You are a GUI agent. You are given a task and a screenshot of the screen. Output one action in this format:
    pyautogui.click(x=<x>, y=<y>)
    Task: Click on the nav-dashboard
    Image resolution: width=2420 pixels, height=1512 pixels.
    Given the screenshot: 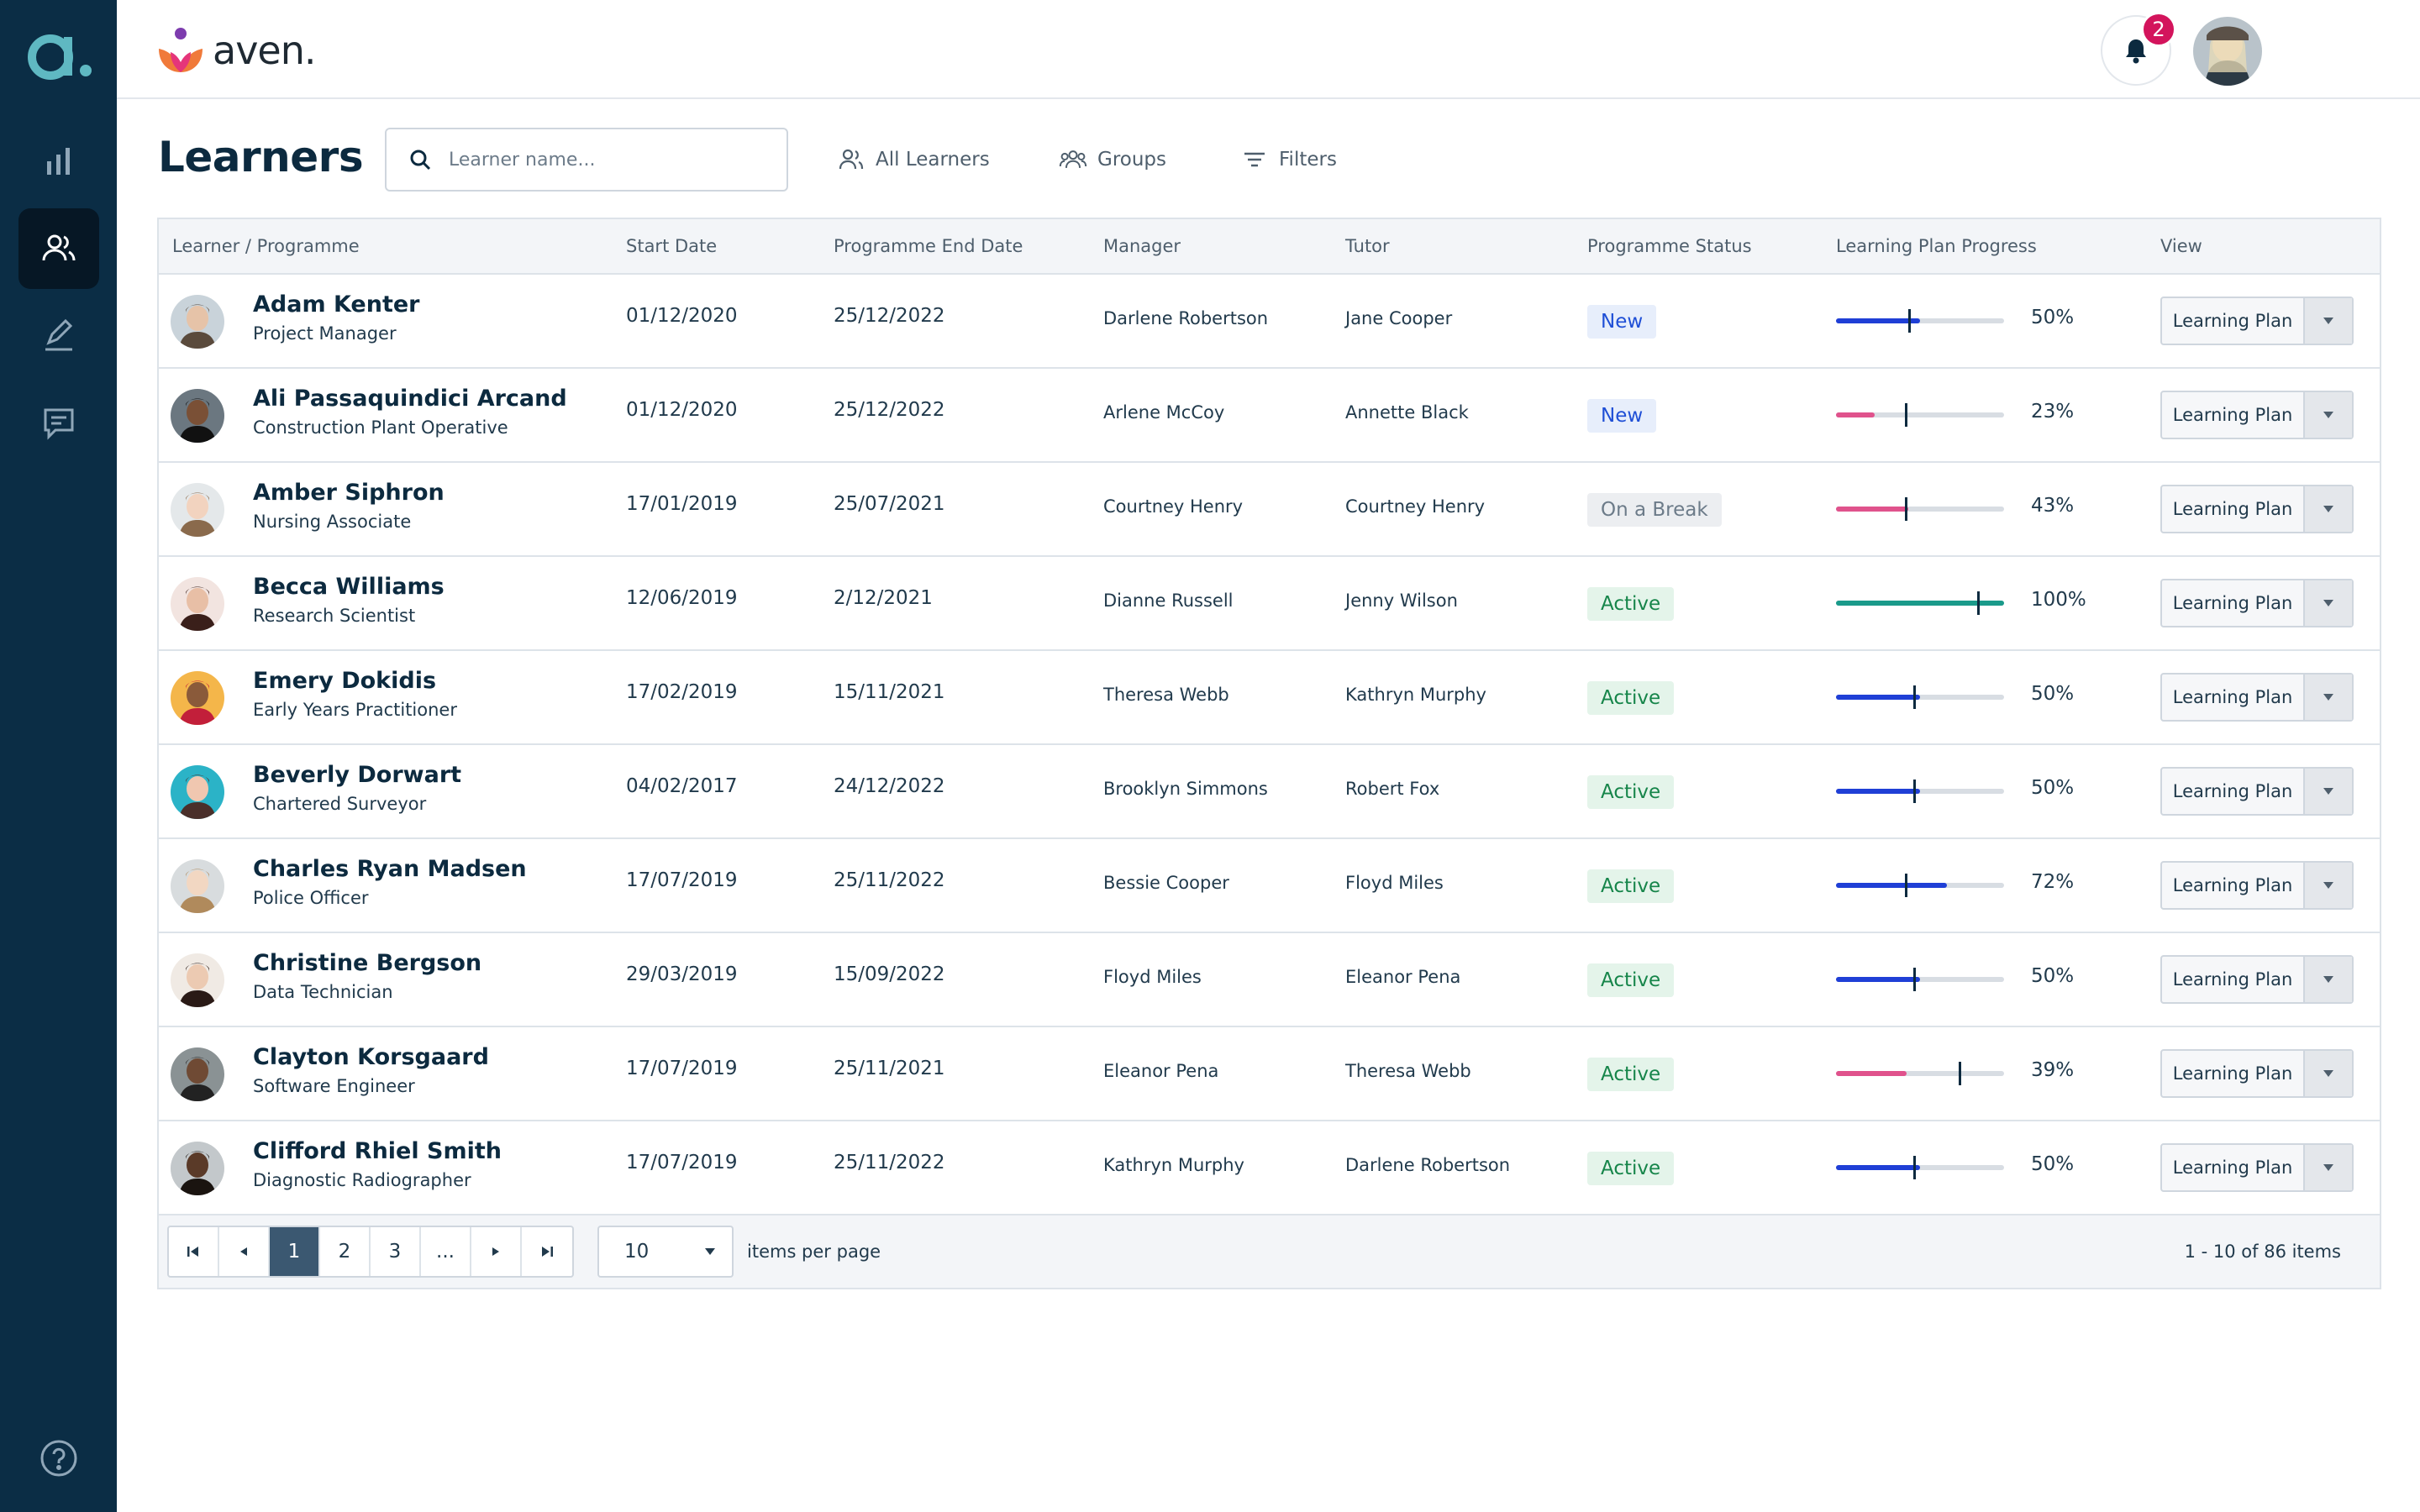 What is the action you would take?
    pyautogui.click(x=58, y=161)
    